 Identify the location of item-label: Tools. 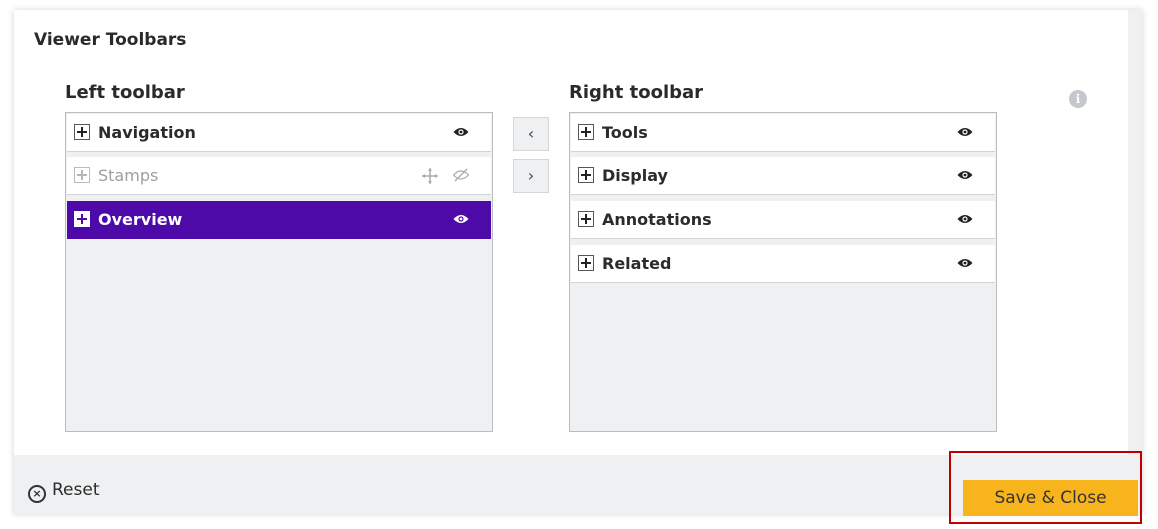
(625, 132).